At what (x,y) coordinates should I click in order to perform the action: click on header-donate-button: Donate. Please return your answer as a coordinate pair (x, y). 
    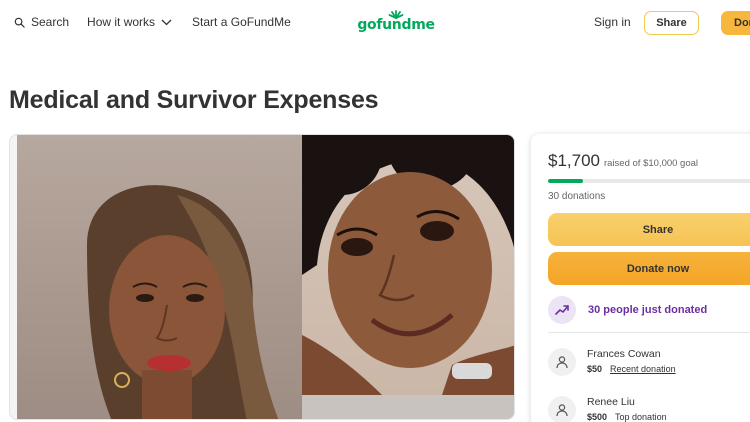
    Looking at the image, I should click on (735, 23).